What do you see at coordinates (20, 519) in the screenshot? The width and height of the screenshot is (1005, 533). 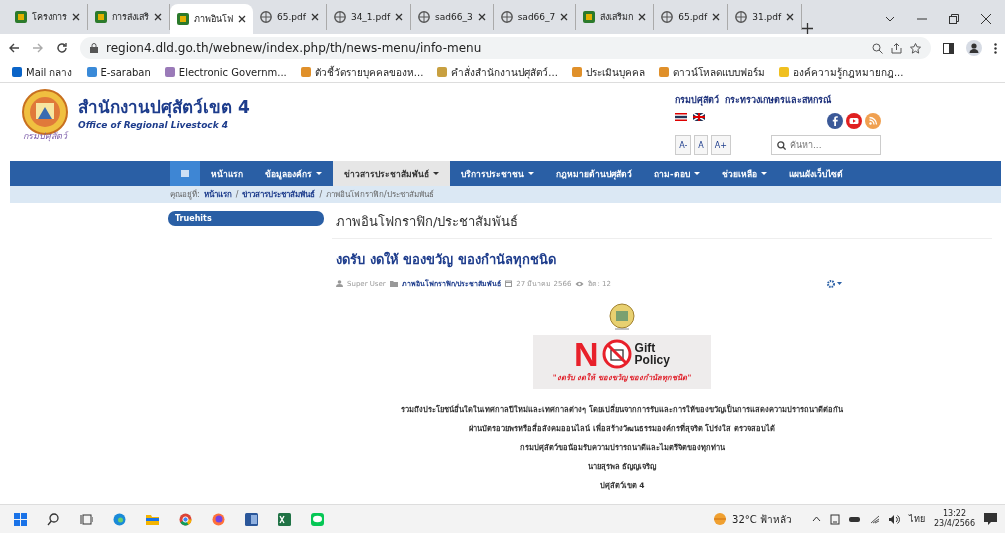 I see `windows-icon` at bounding box center [20, 519].